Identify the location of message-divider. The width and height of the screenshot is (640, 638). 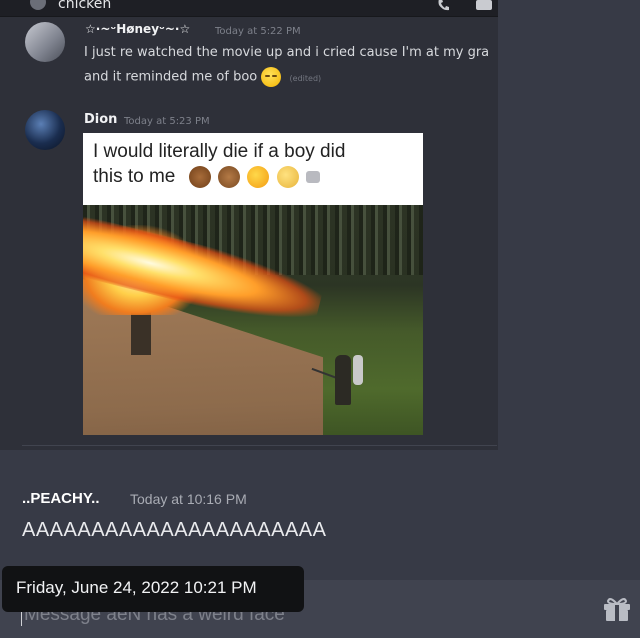
(259, 445).